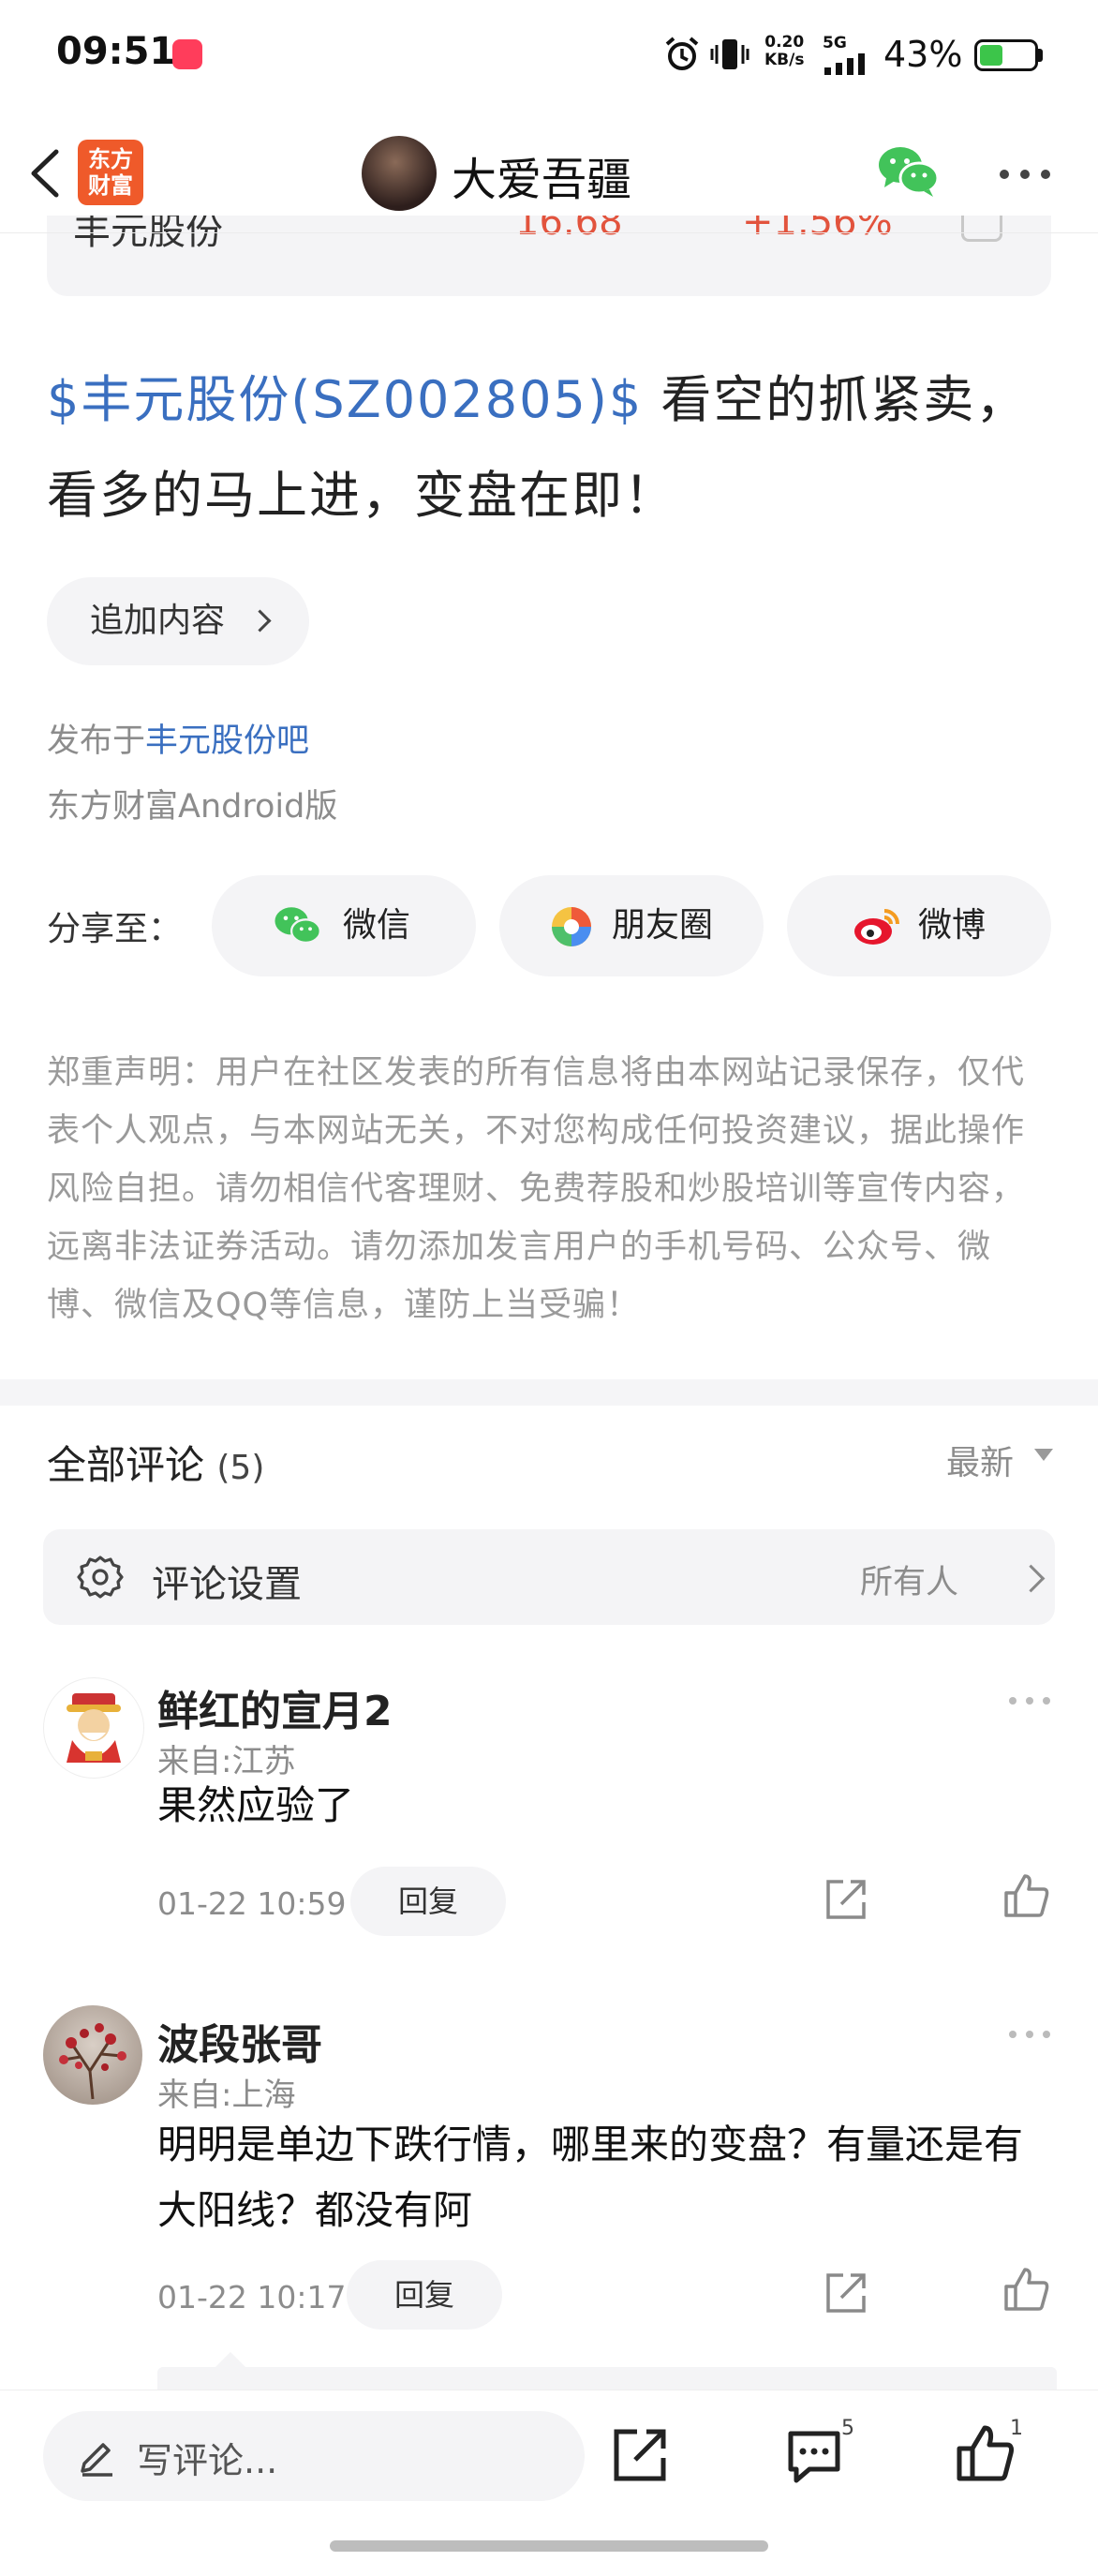  What do you see at coordinates (876, 927) in the screenshot?
I see `weibo-icon` at bounding box center [876, 927].